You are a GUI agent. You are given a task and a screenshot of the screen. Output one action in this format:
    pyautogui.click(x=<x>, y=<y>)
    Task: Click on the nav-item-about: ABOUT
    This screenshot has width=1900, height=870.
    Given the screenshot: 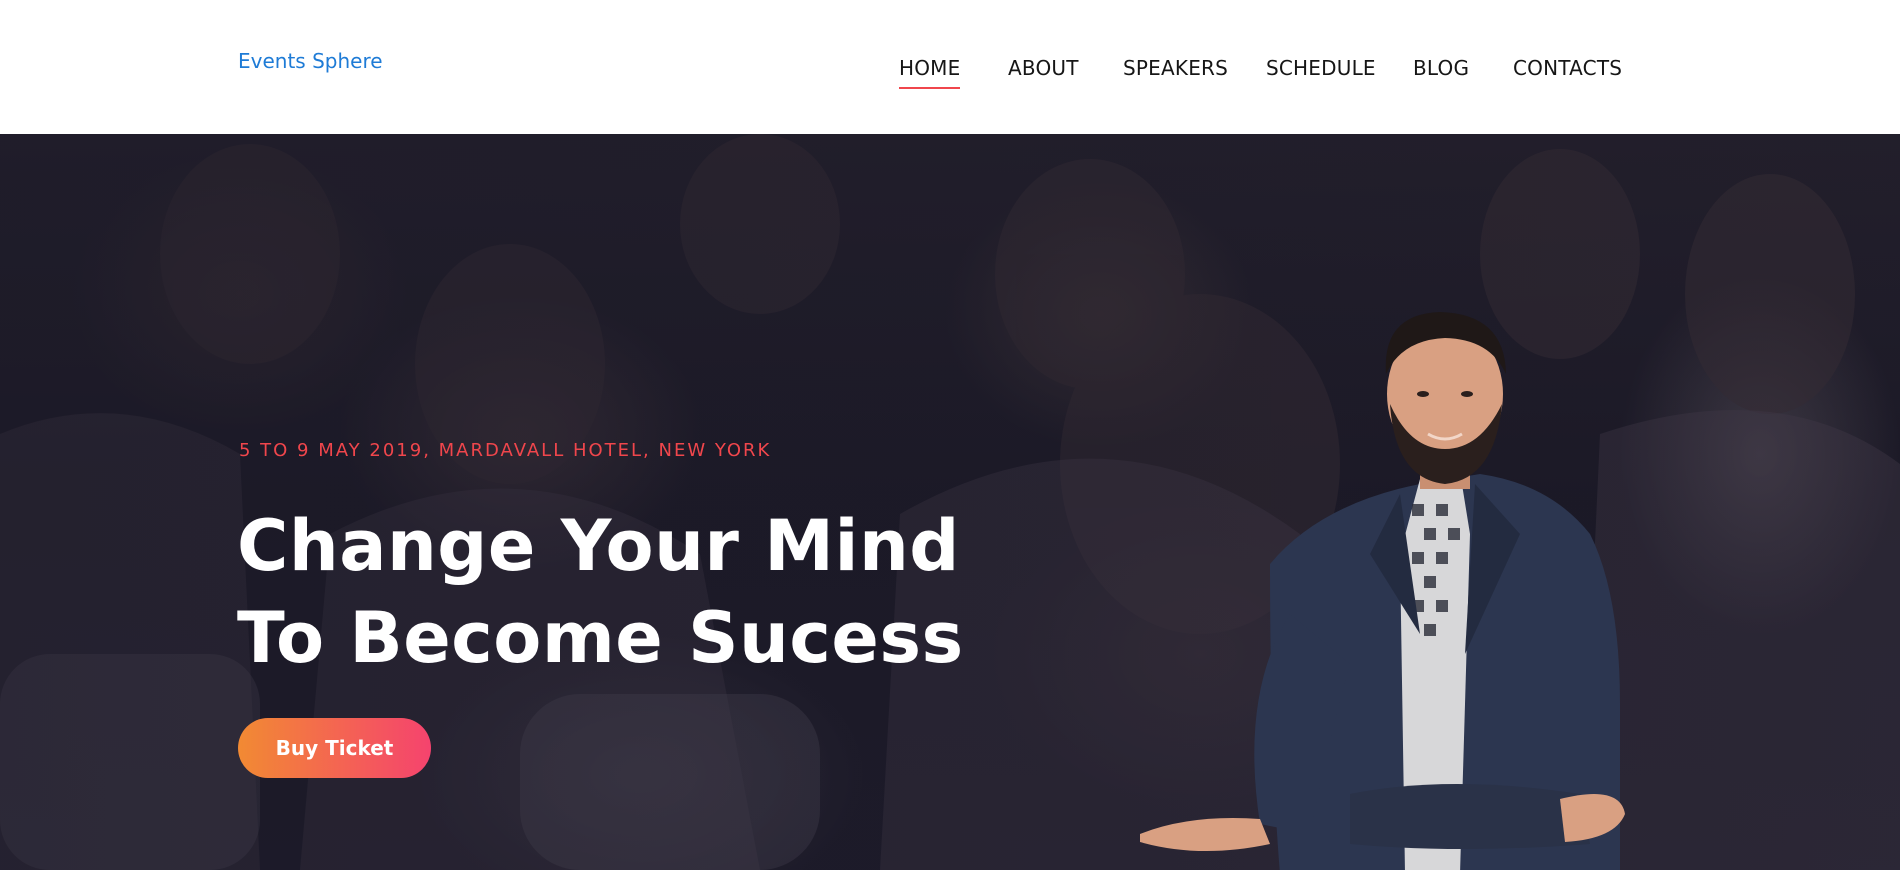 What is the action you would take?
    pyautogui.click(x=1043, y=72)
    